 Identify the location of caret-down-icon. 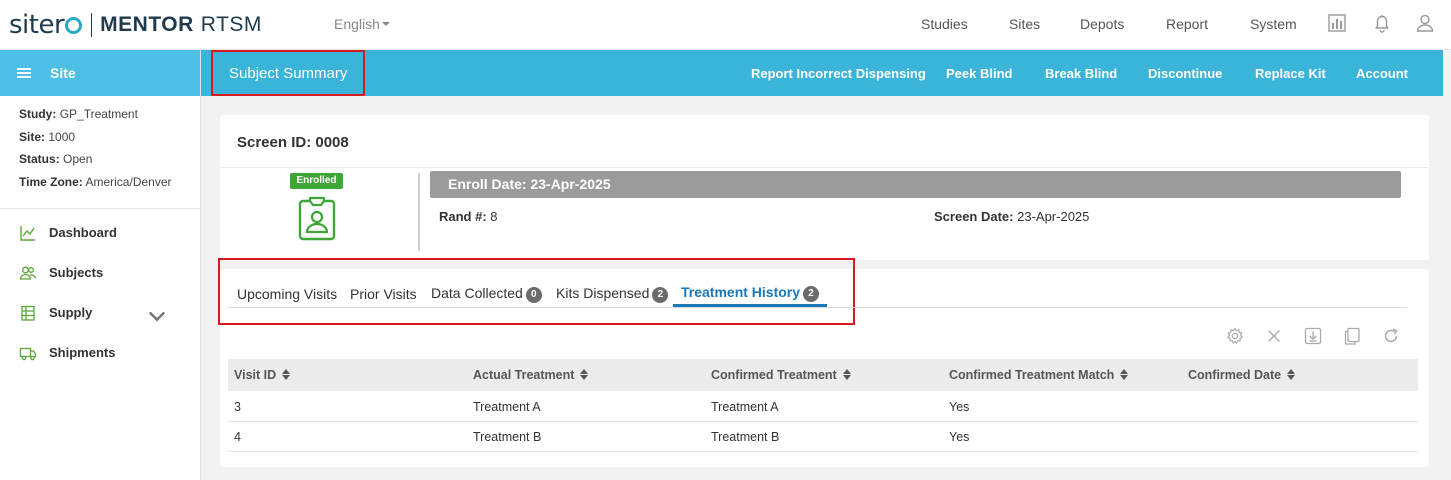
(385, 24).